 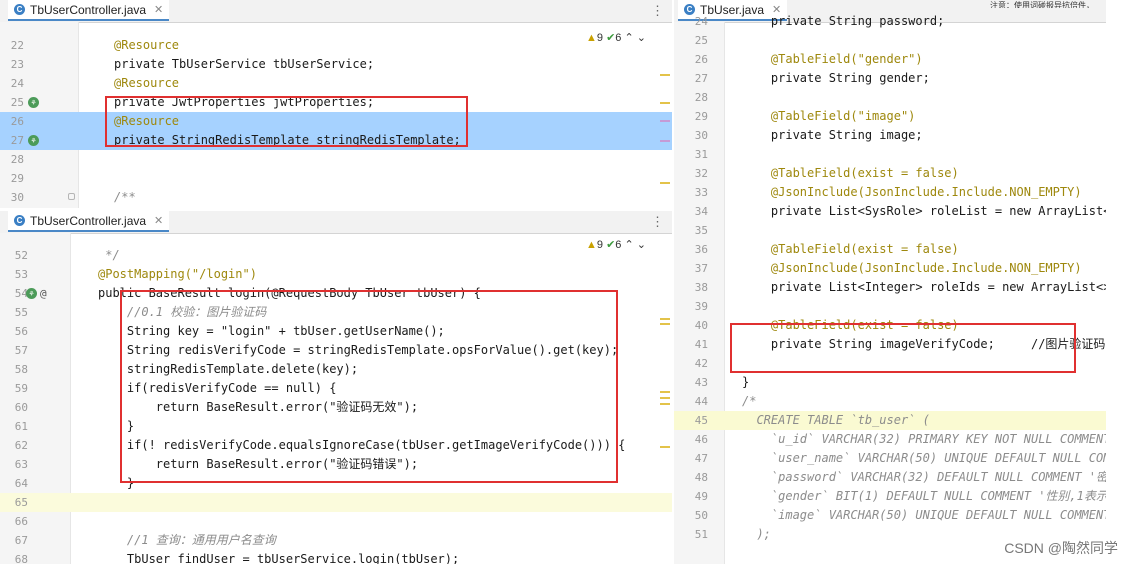 What do you see at coordinates (746, 382) in the screenshot?
I see `code-text: }` at bounding box center [746, 382].